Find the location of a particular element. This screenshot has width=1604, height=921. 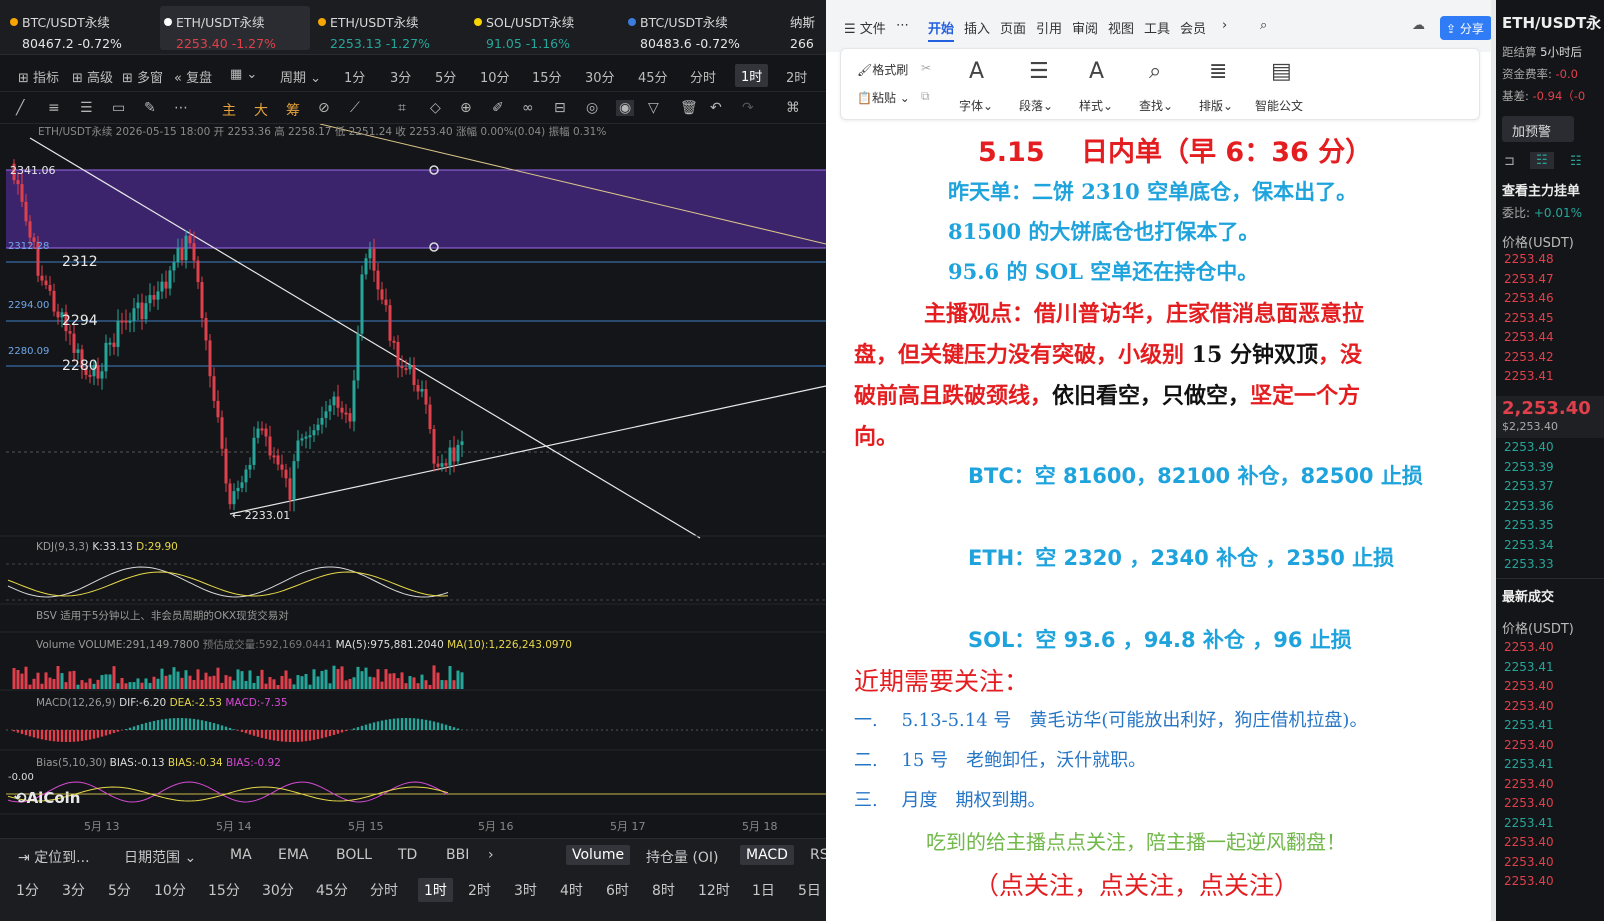

magnet-icon: ⟋ is located at coordinates (355, 108).